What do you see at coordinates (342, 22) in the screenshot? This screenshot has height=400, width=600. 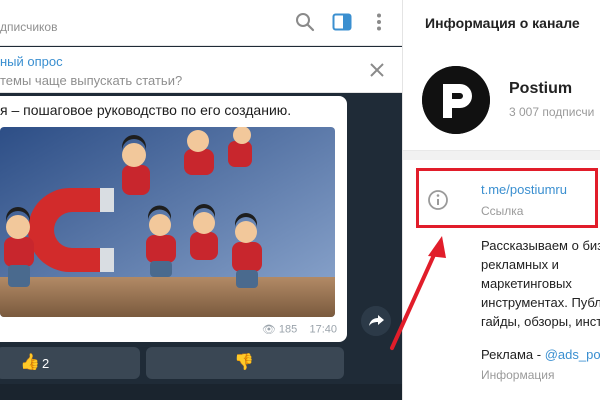 I see `sidebar-toggle-icon` at bounding box center [342, 22].